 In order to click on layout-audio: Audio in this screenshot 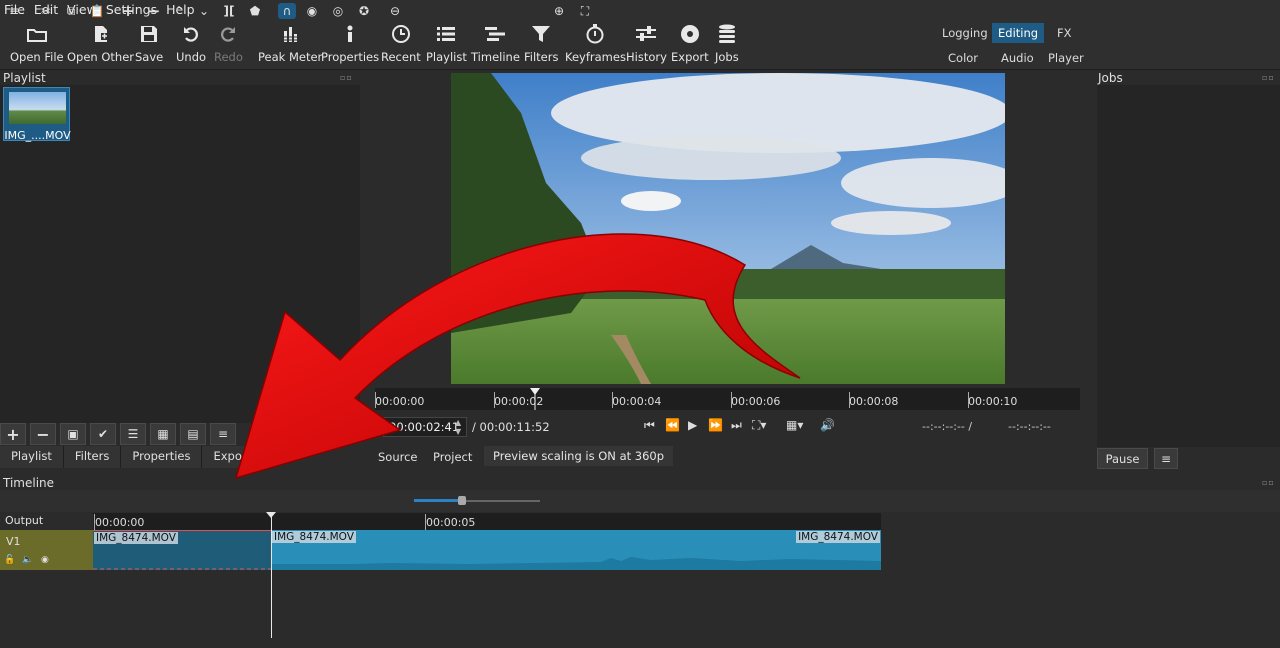, I will do `click(1017, 58)`.